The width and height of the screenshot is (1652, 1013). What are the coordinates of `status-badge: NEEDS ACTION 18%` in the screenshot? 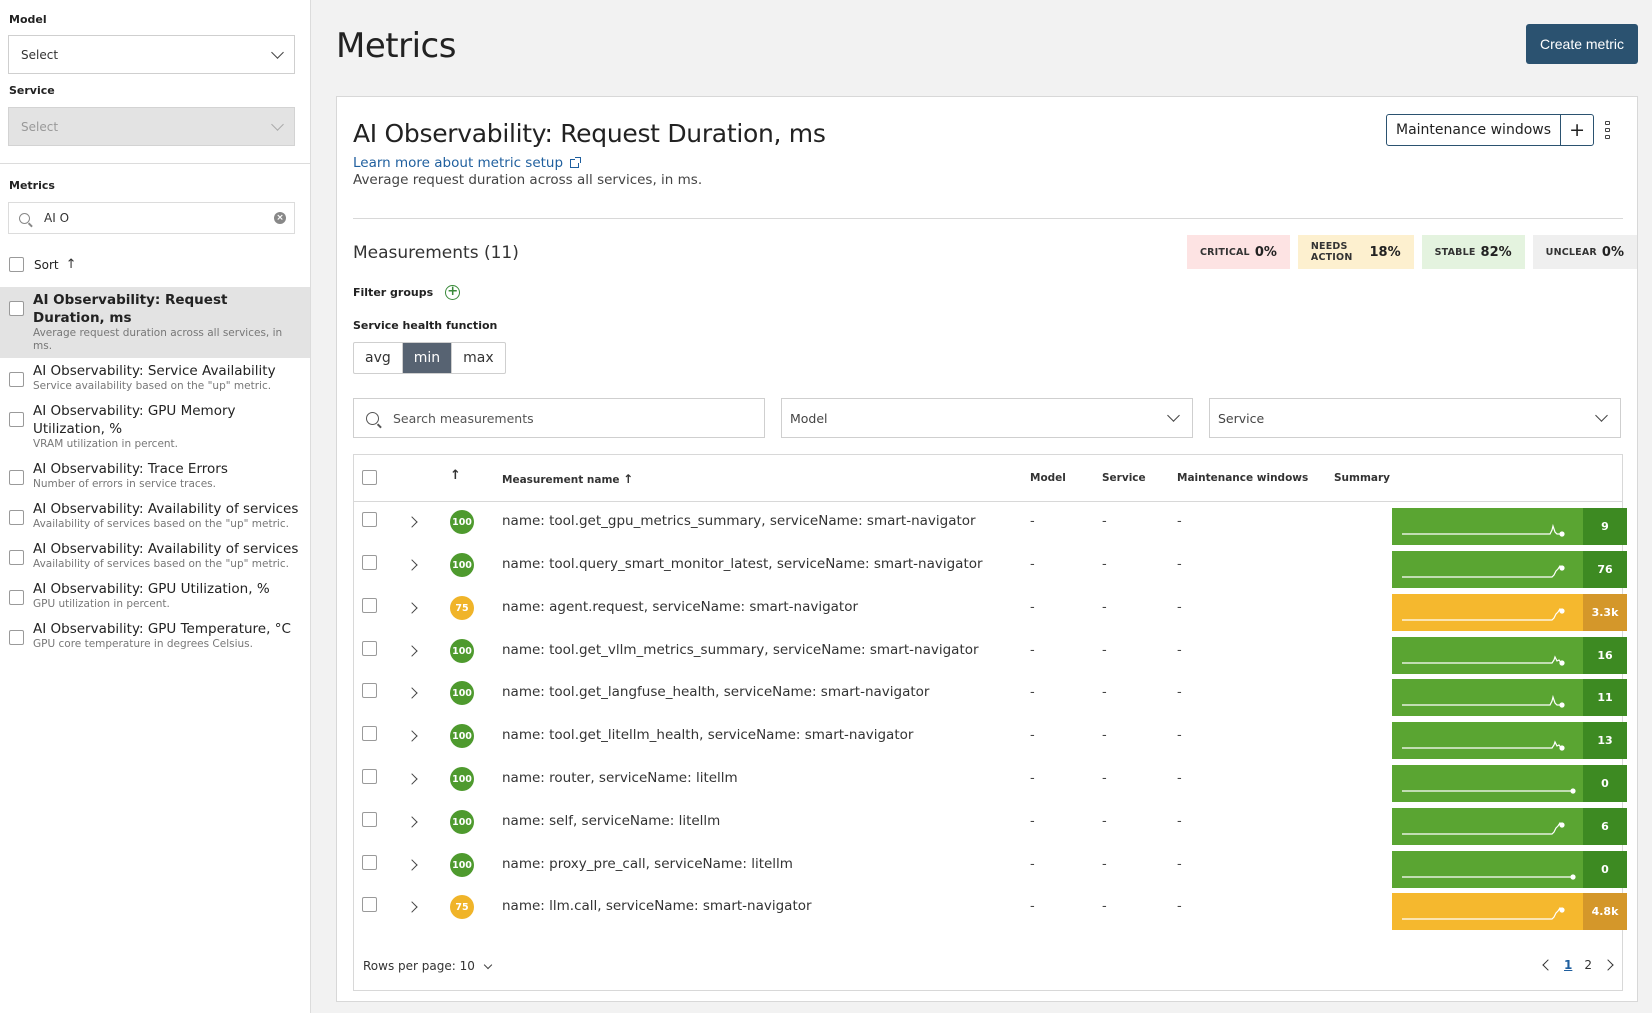 It's located at (1355, 252).